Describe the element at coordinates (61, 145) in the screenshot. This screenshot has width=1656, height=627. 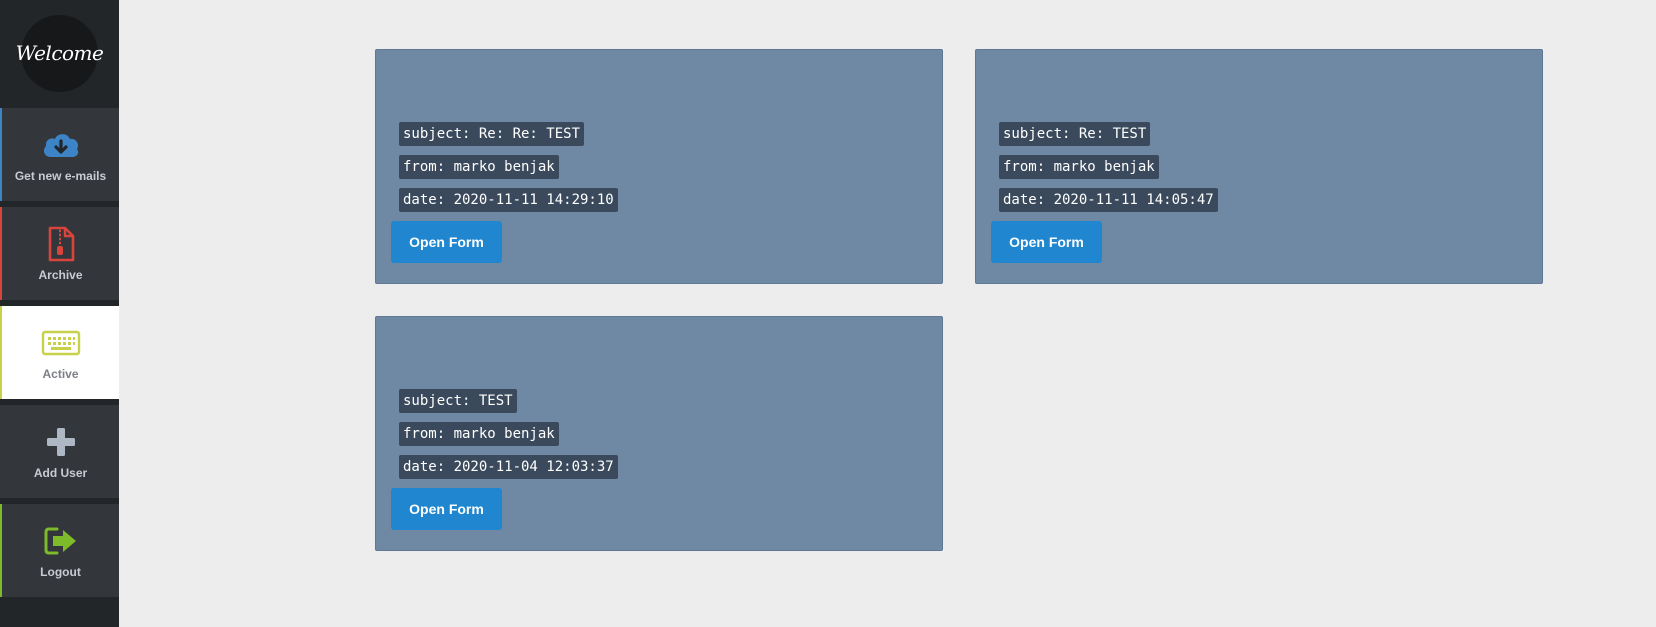
I see `cloud-download-icon` at that location.